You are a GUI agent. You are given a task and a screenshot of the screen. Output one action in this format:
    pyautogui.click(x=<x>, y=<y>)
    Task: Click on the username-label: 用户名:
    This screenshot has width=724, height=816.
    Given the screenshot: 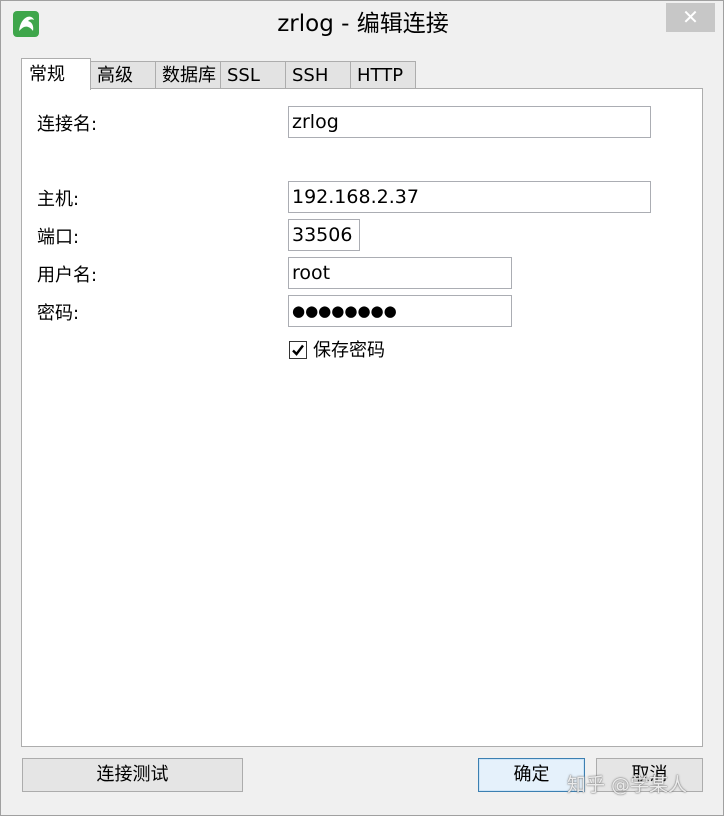 What is the action you would take?
    pyautogui.click(x=67, y=275)
    